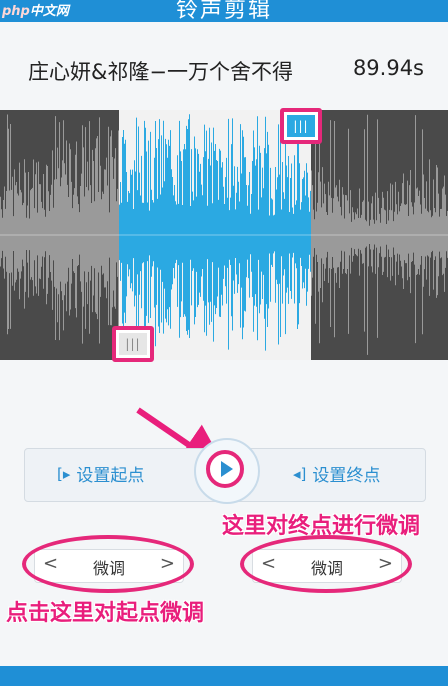 The width and height of the screenshot is (448, 686). What do you see at coordinates (64, 473) in the screenshot?
I see `set-start-icon: [▸` at bounding box center [64, 473].